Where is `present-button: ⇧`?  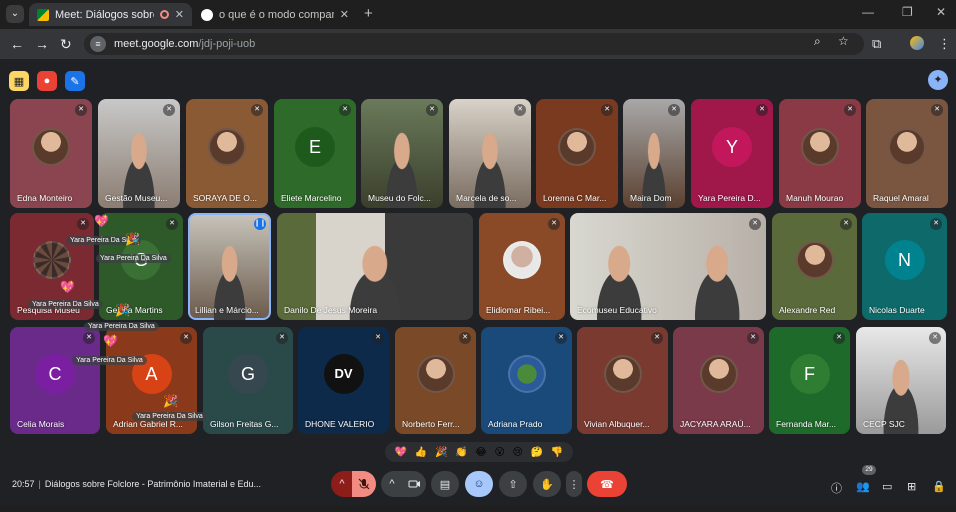
present-button: ⇧ is located at coordinates (513, 484).